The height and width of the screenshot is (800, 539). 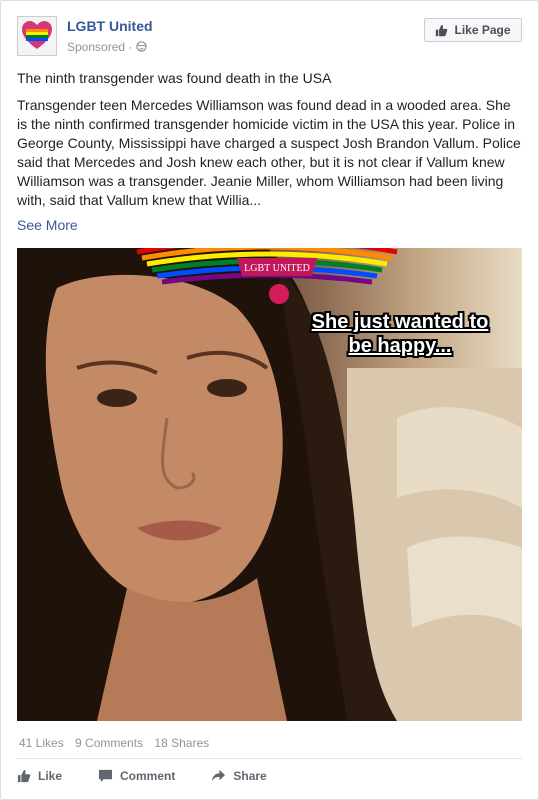 What do you see at coordinates (269, 38) in the screenshot?
I see `post-header: LGBT United Sponsored · Like Page` at bounding box center [269, 38].